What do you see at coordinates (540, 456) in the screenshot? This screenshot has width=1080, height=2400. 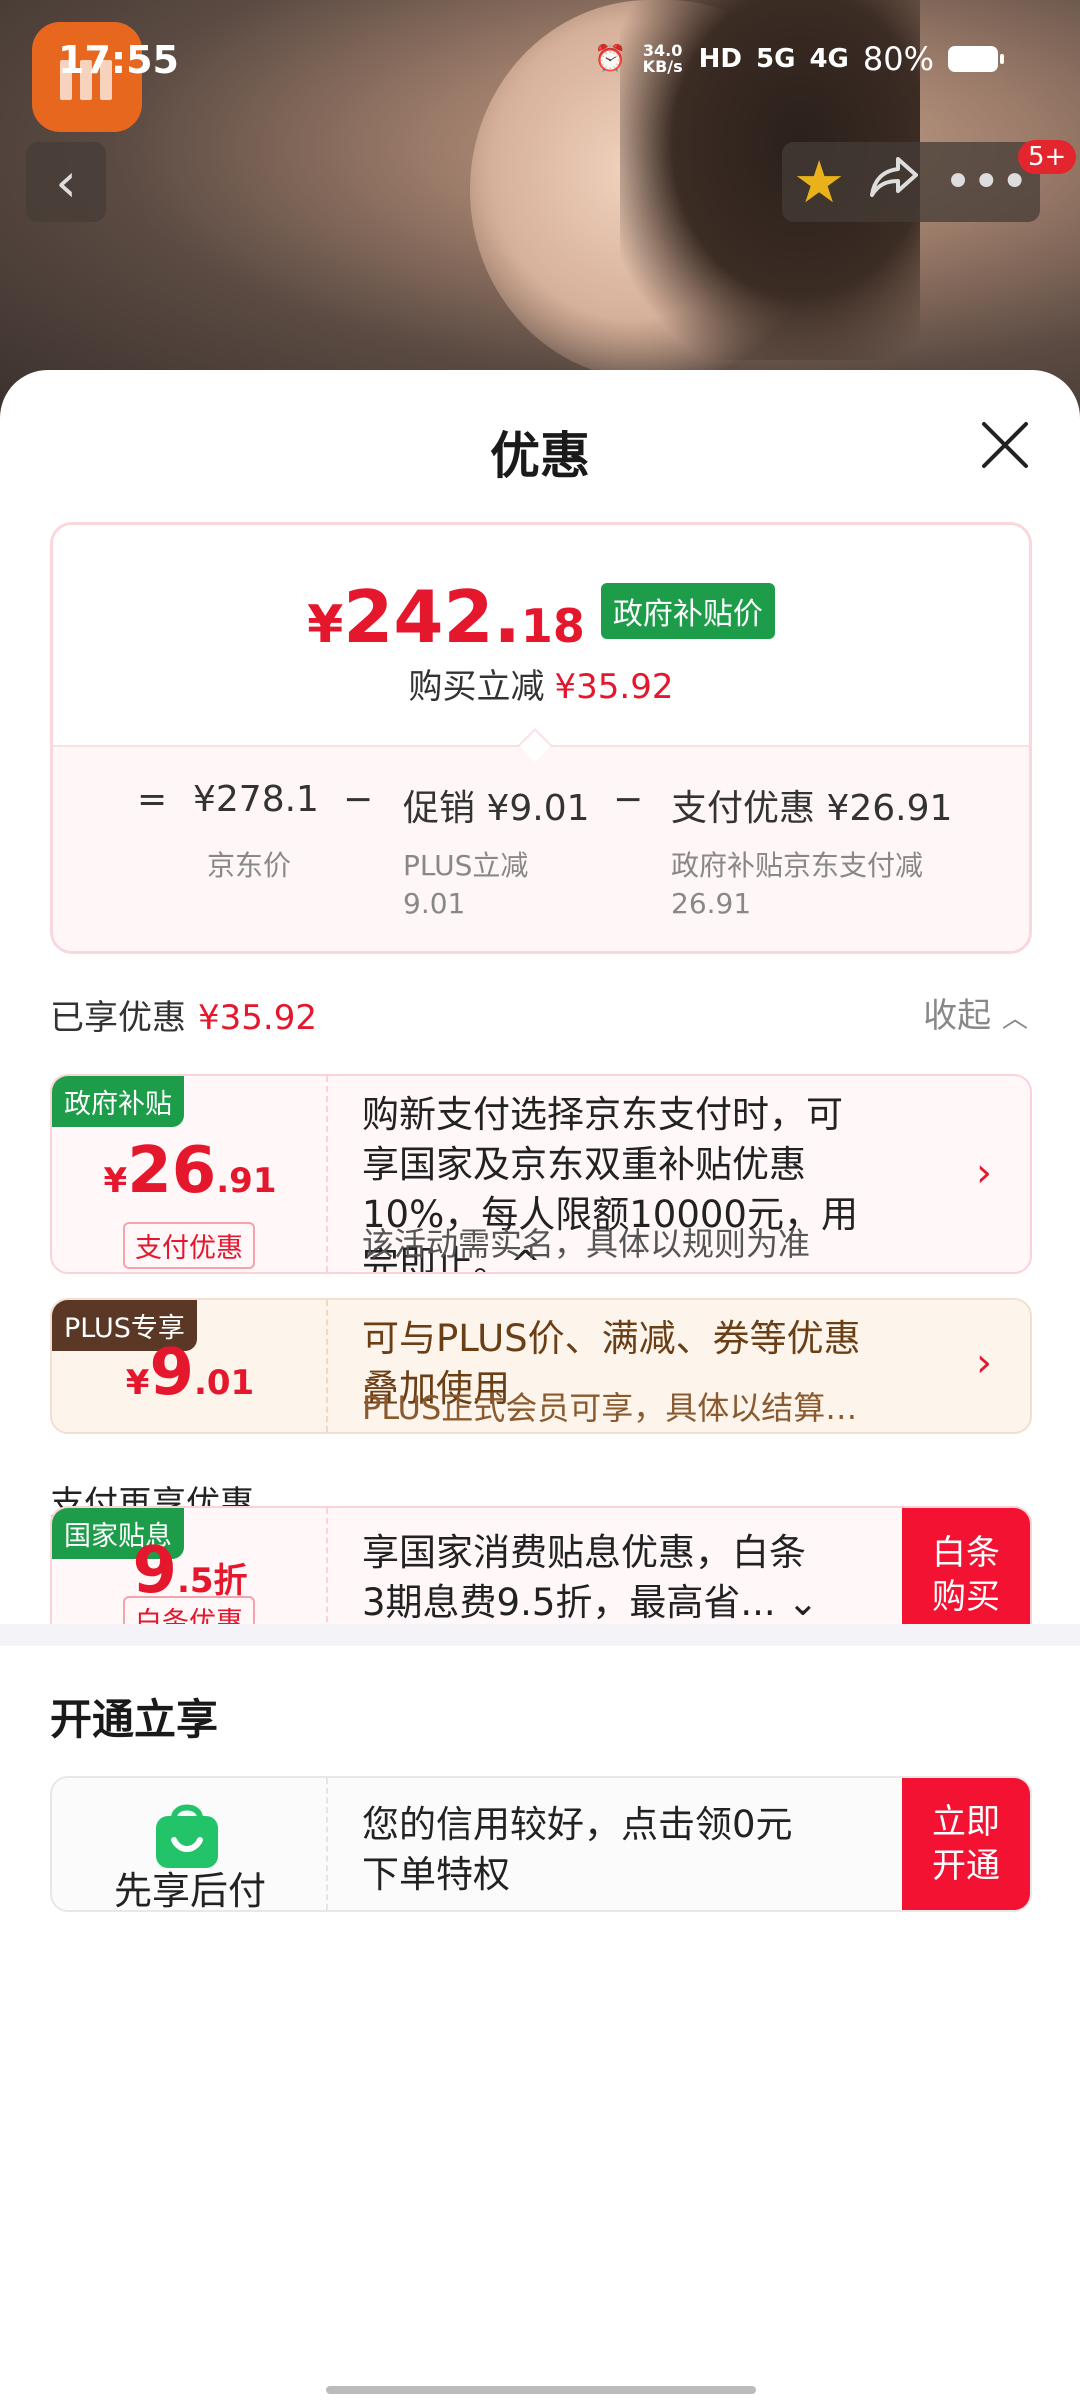 I see `sheet-title: 优惠` at bounding box center [540, 456].